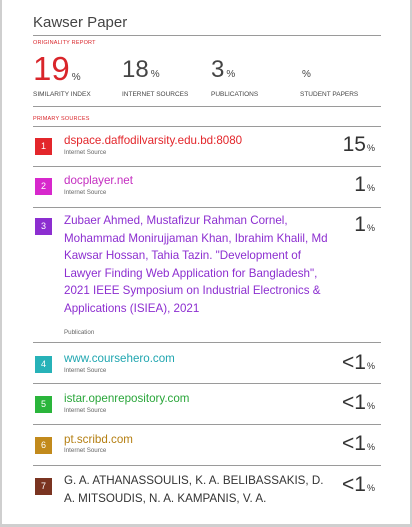  I want to click on publications-unit: %, so click(231, 74).